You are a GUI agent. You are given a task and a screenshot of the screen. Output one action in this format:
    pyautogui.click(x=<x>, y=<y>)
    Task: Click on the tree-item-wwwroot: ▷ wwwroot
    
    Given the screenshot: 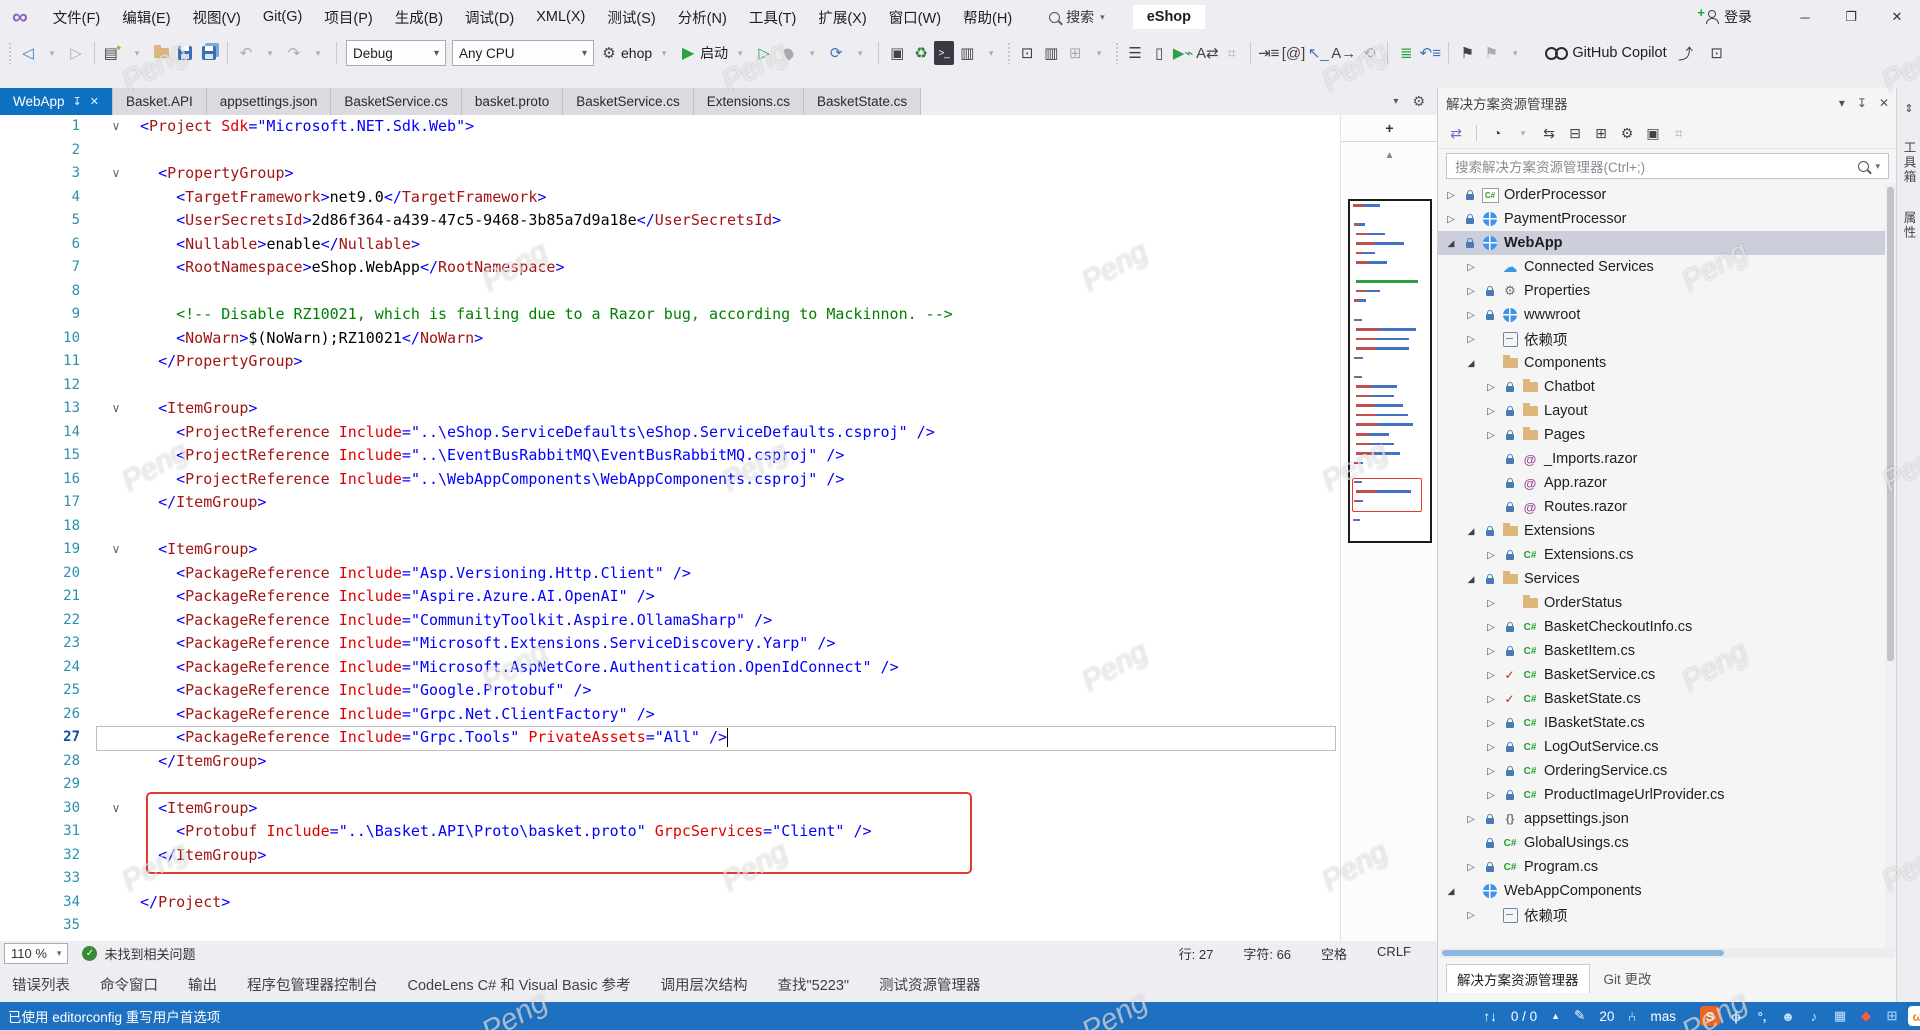 What is the action you would take?
    pyautogui.click(x=1667, y=315)
    